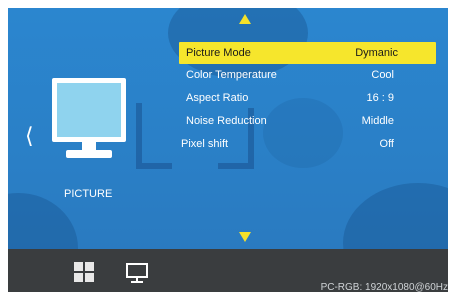 This screenshot has height=296, width=455. What do you see at coordinates (154, 136) in the screenshot?
I see `watermark-frame` at bounding box center [154, 136].